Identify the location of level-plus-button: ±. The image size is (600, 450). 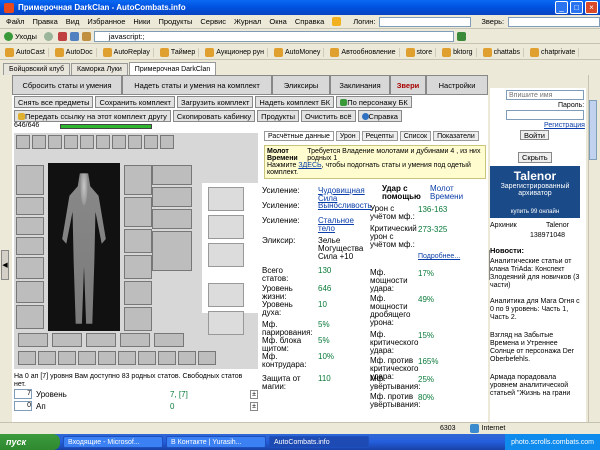
(254, 394).